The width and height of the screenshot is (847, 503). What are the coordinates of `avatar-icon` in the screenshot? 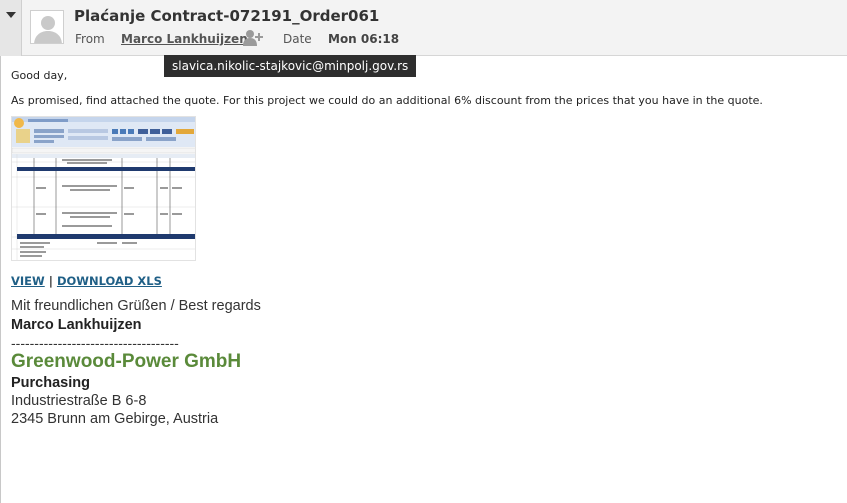 It's located at (47, 27).